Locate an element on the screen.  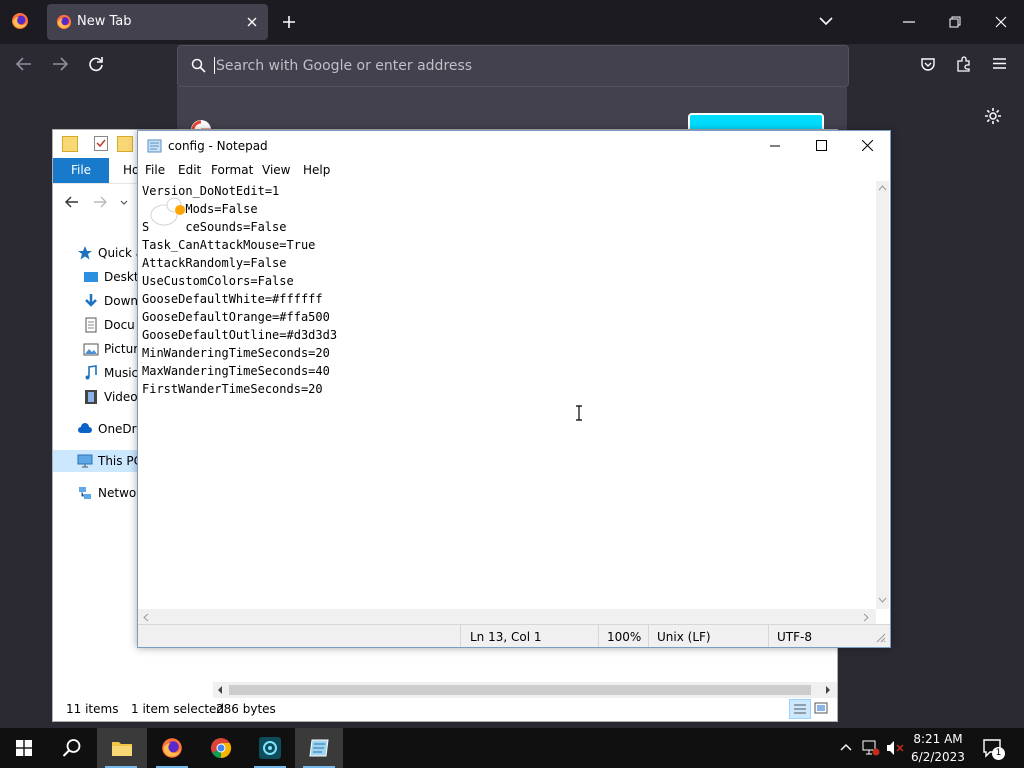
document-icon is located at coordinates (91, 325).